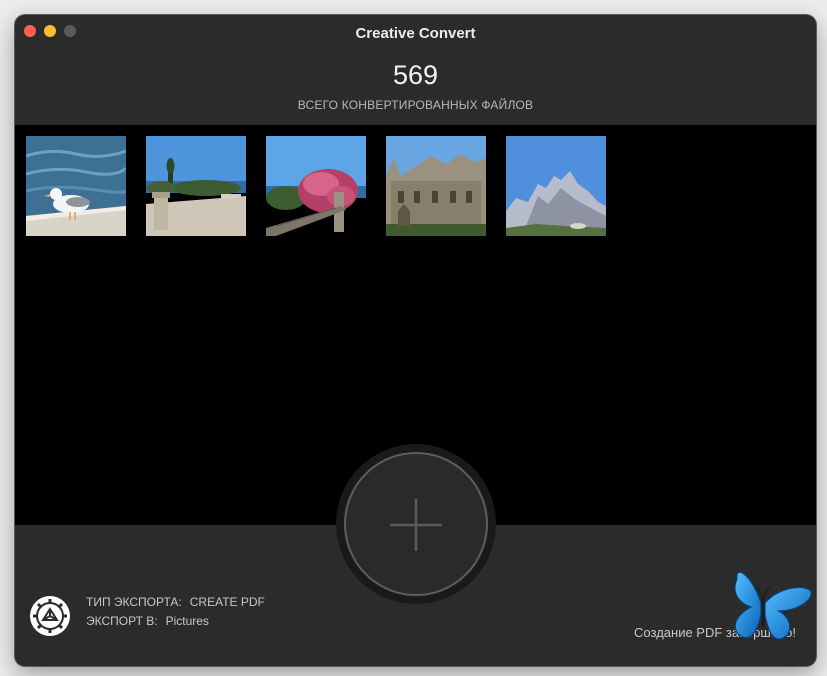  Describe the element at coordinates (134, 602) in the screenshot. I see `export-type-label: ТИП ЭКСПОРТА:` at that location.